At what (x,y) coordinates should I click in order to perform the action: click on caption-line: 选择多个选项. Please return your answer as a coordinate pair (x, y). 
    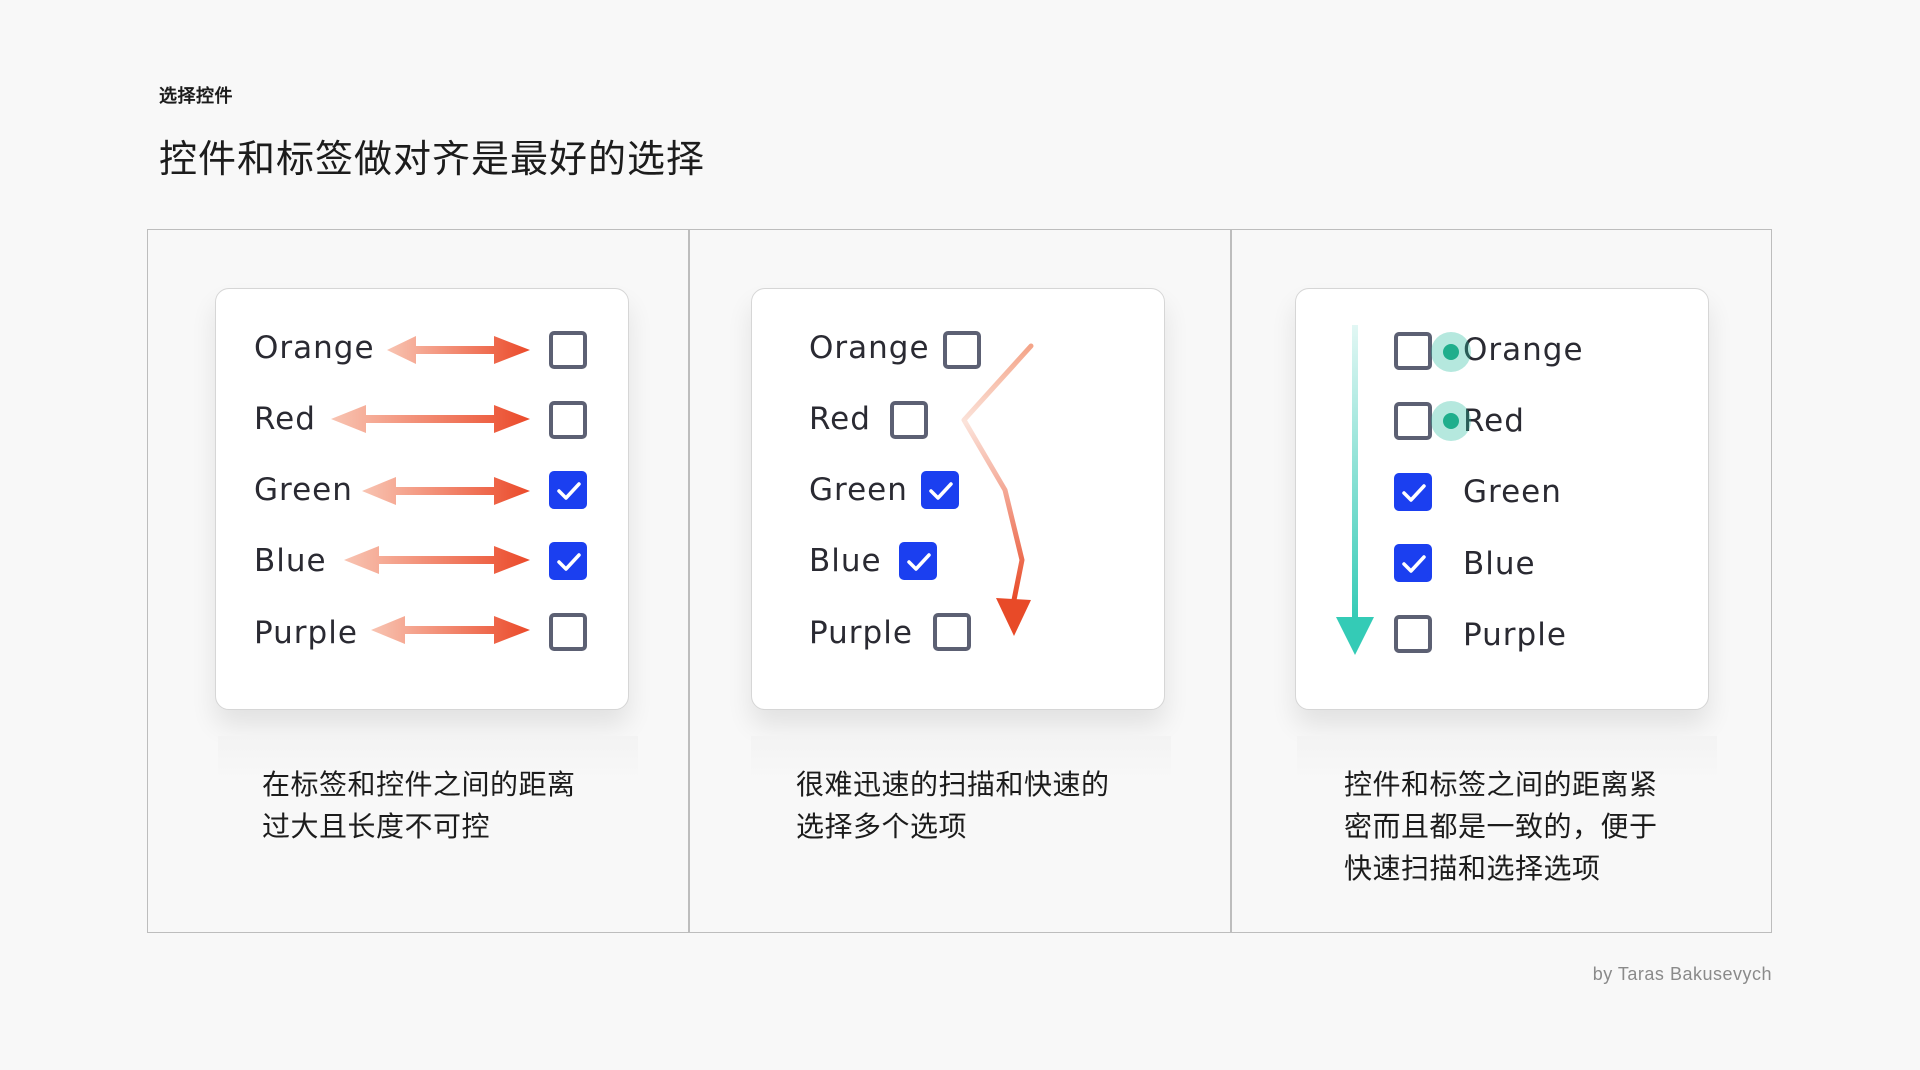
    Looking at the image, I should click on (882, 826).